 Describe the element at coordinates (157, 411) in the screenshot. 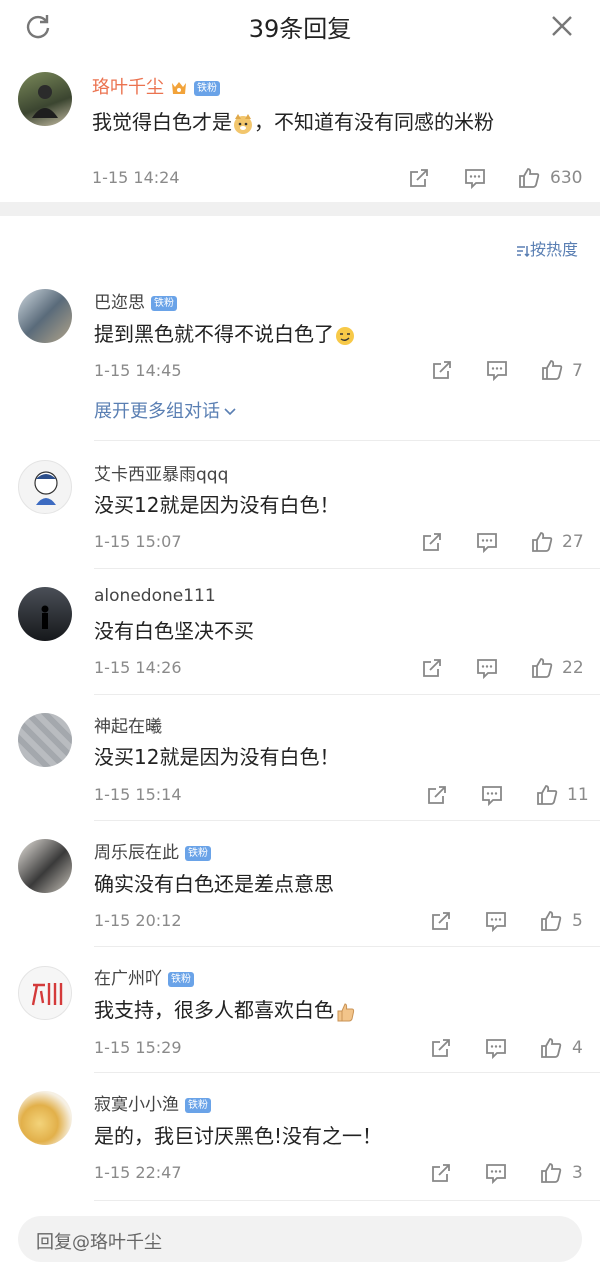

I see `expand-label: 展开更多组对话` at that location.